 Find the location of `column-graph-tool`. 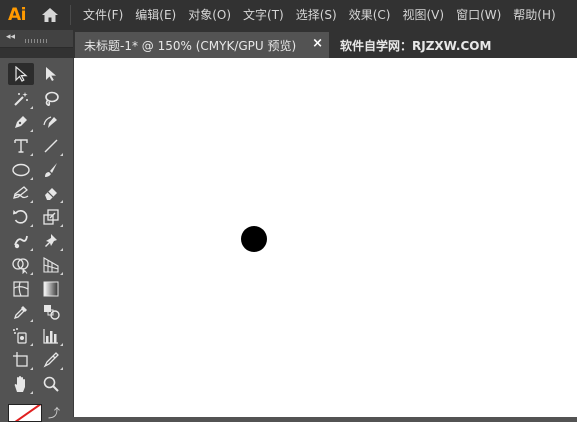

column-graph-tool is located at coordinates (51, 336).